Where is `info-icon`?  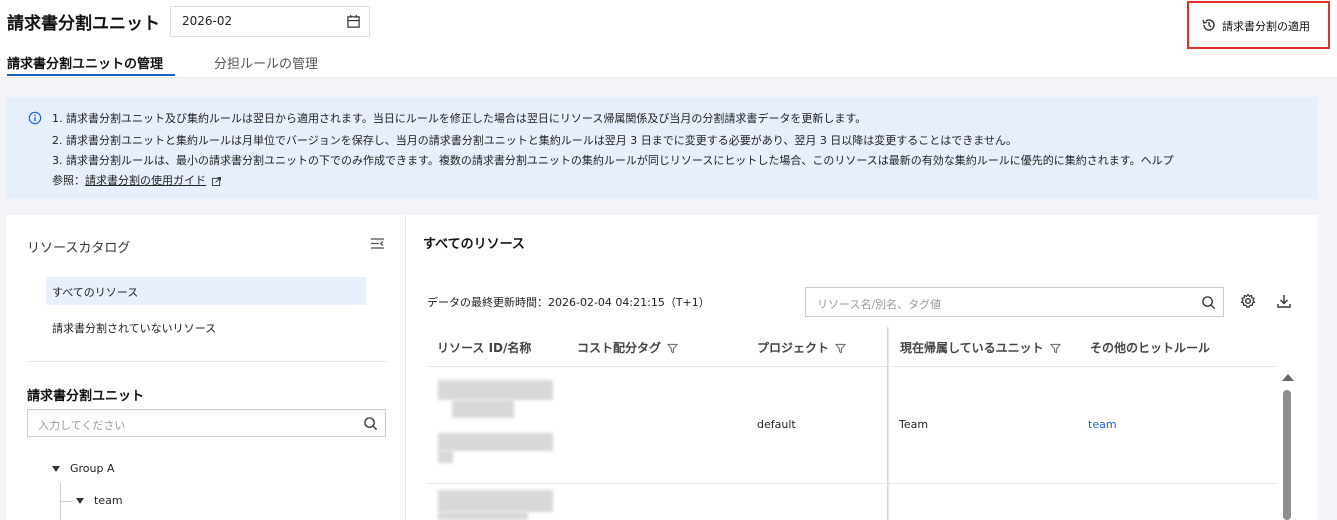
info-icon is located at coordinates (35, 118).